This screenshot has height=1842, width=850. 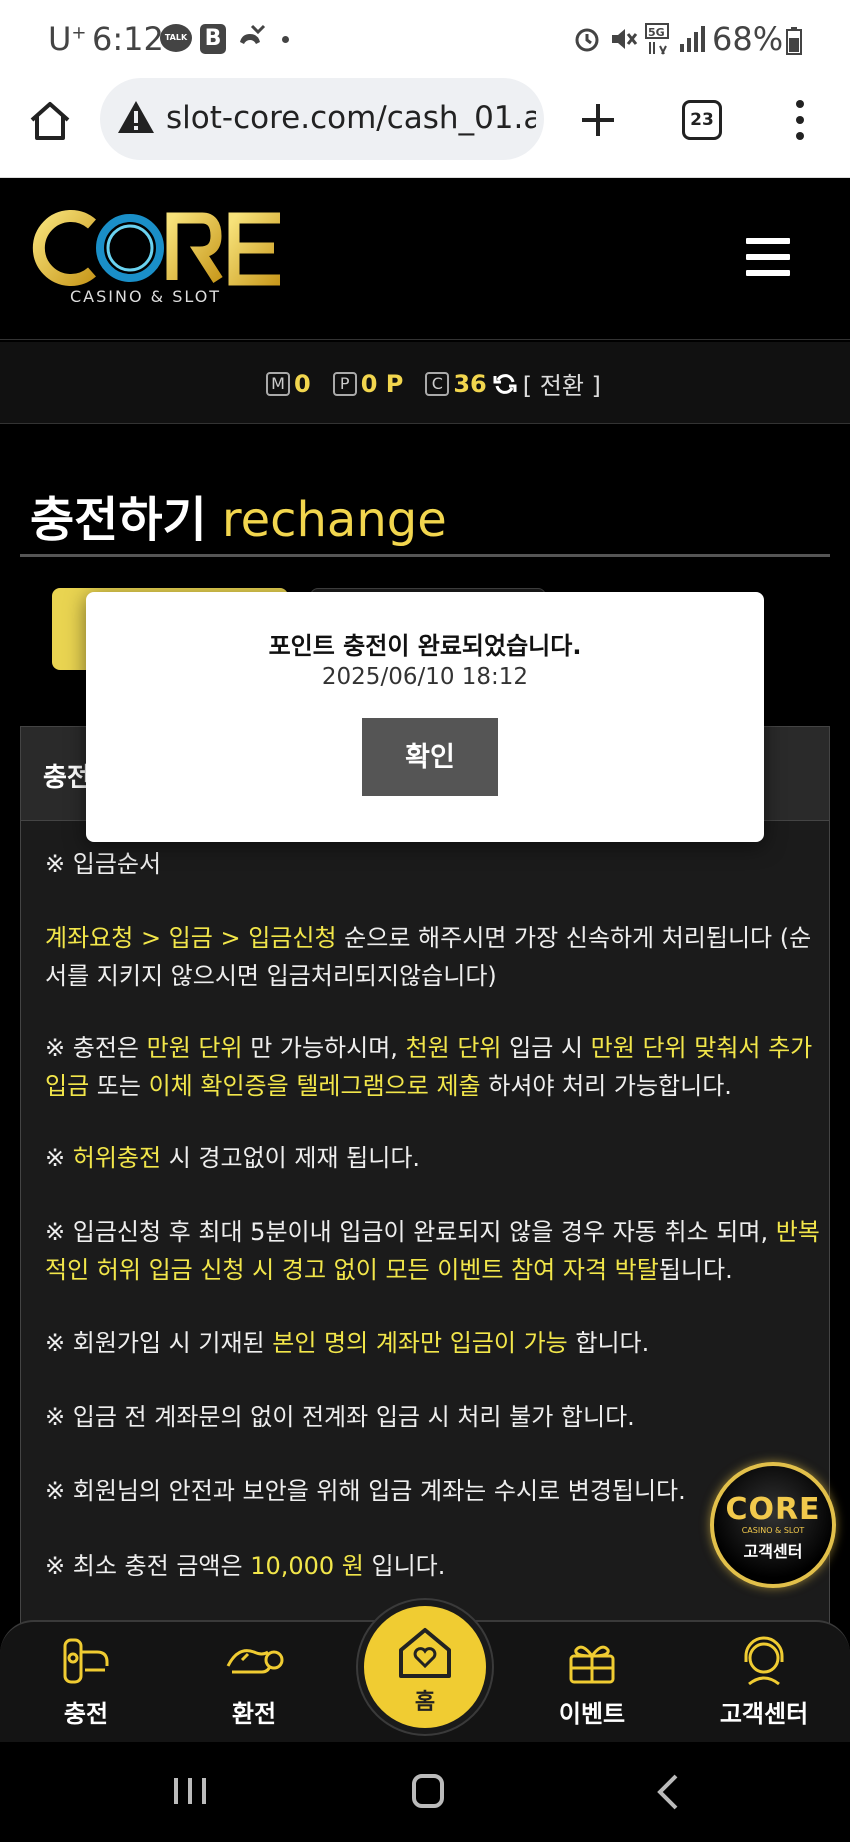 What do you see at coordinates (505, 384) in the screenshot?
I see `refresh-icon` at bounding box center [505, 384].